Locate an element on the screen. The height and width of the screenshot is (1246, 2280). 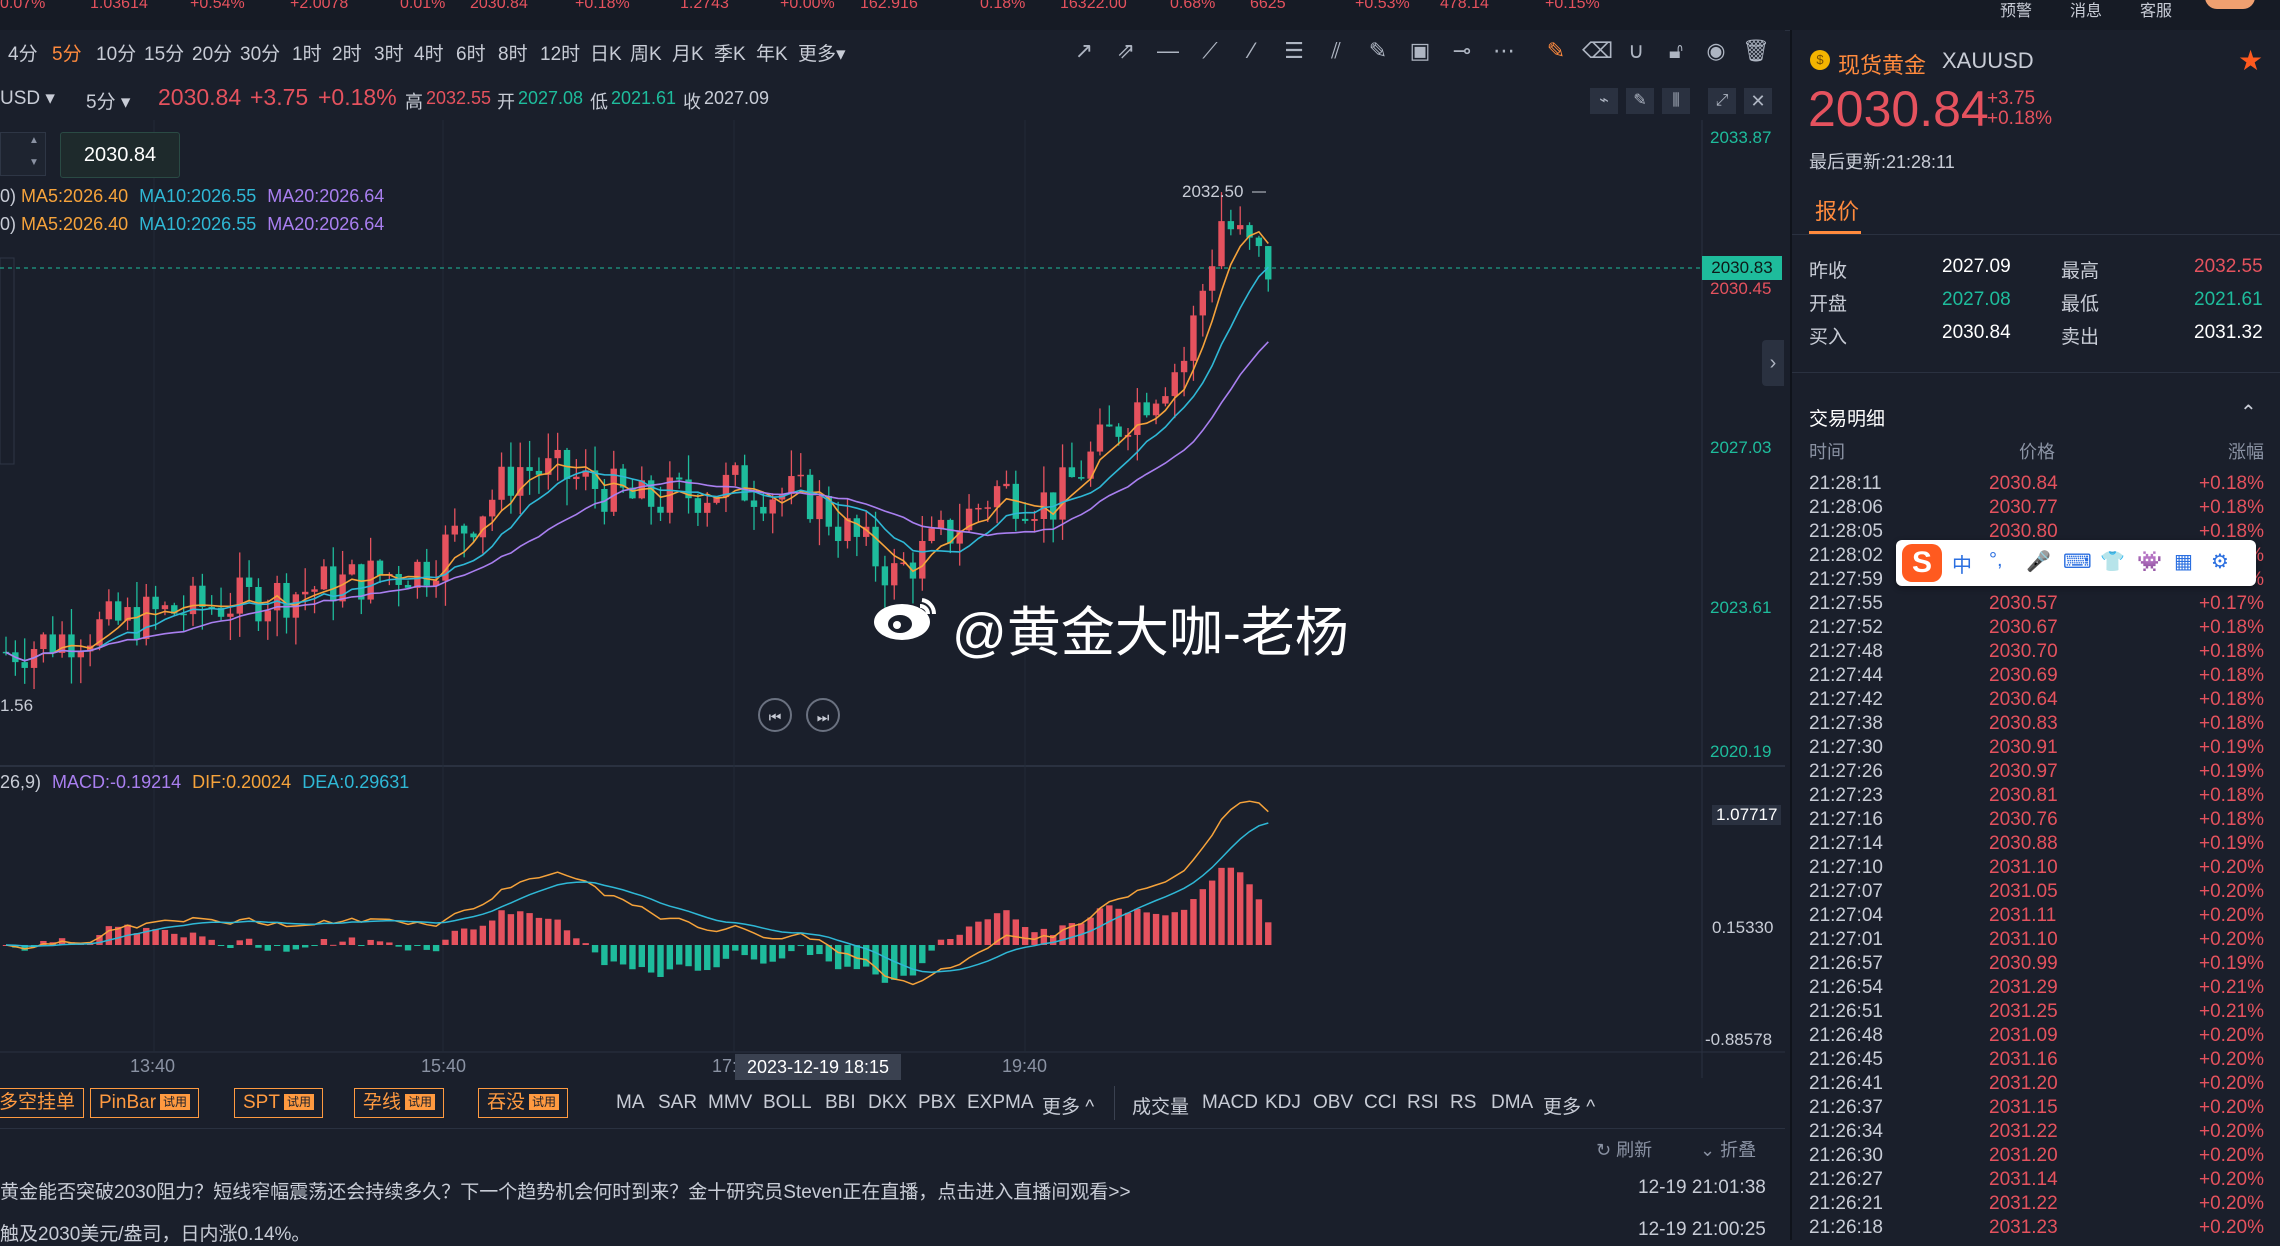
main-indicator-6: PBX is located at coordinates (937, 1103).